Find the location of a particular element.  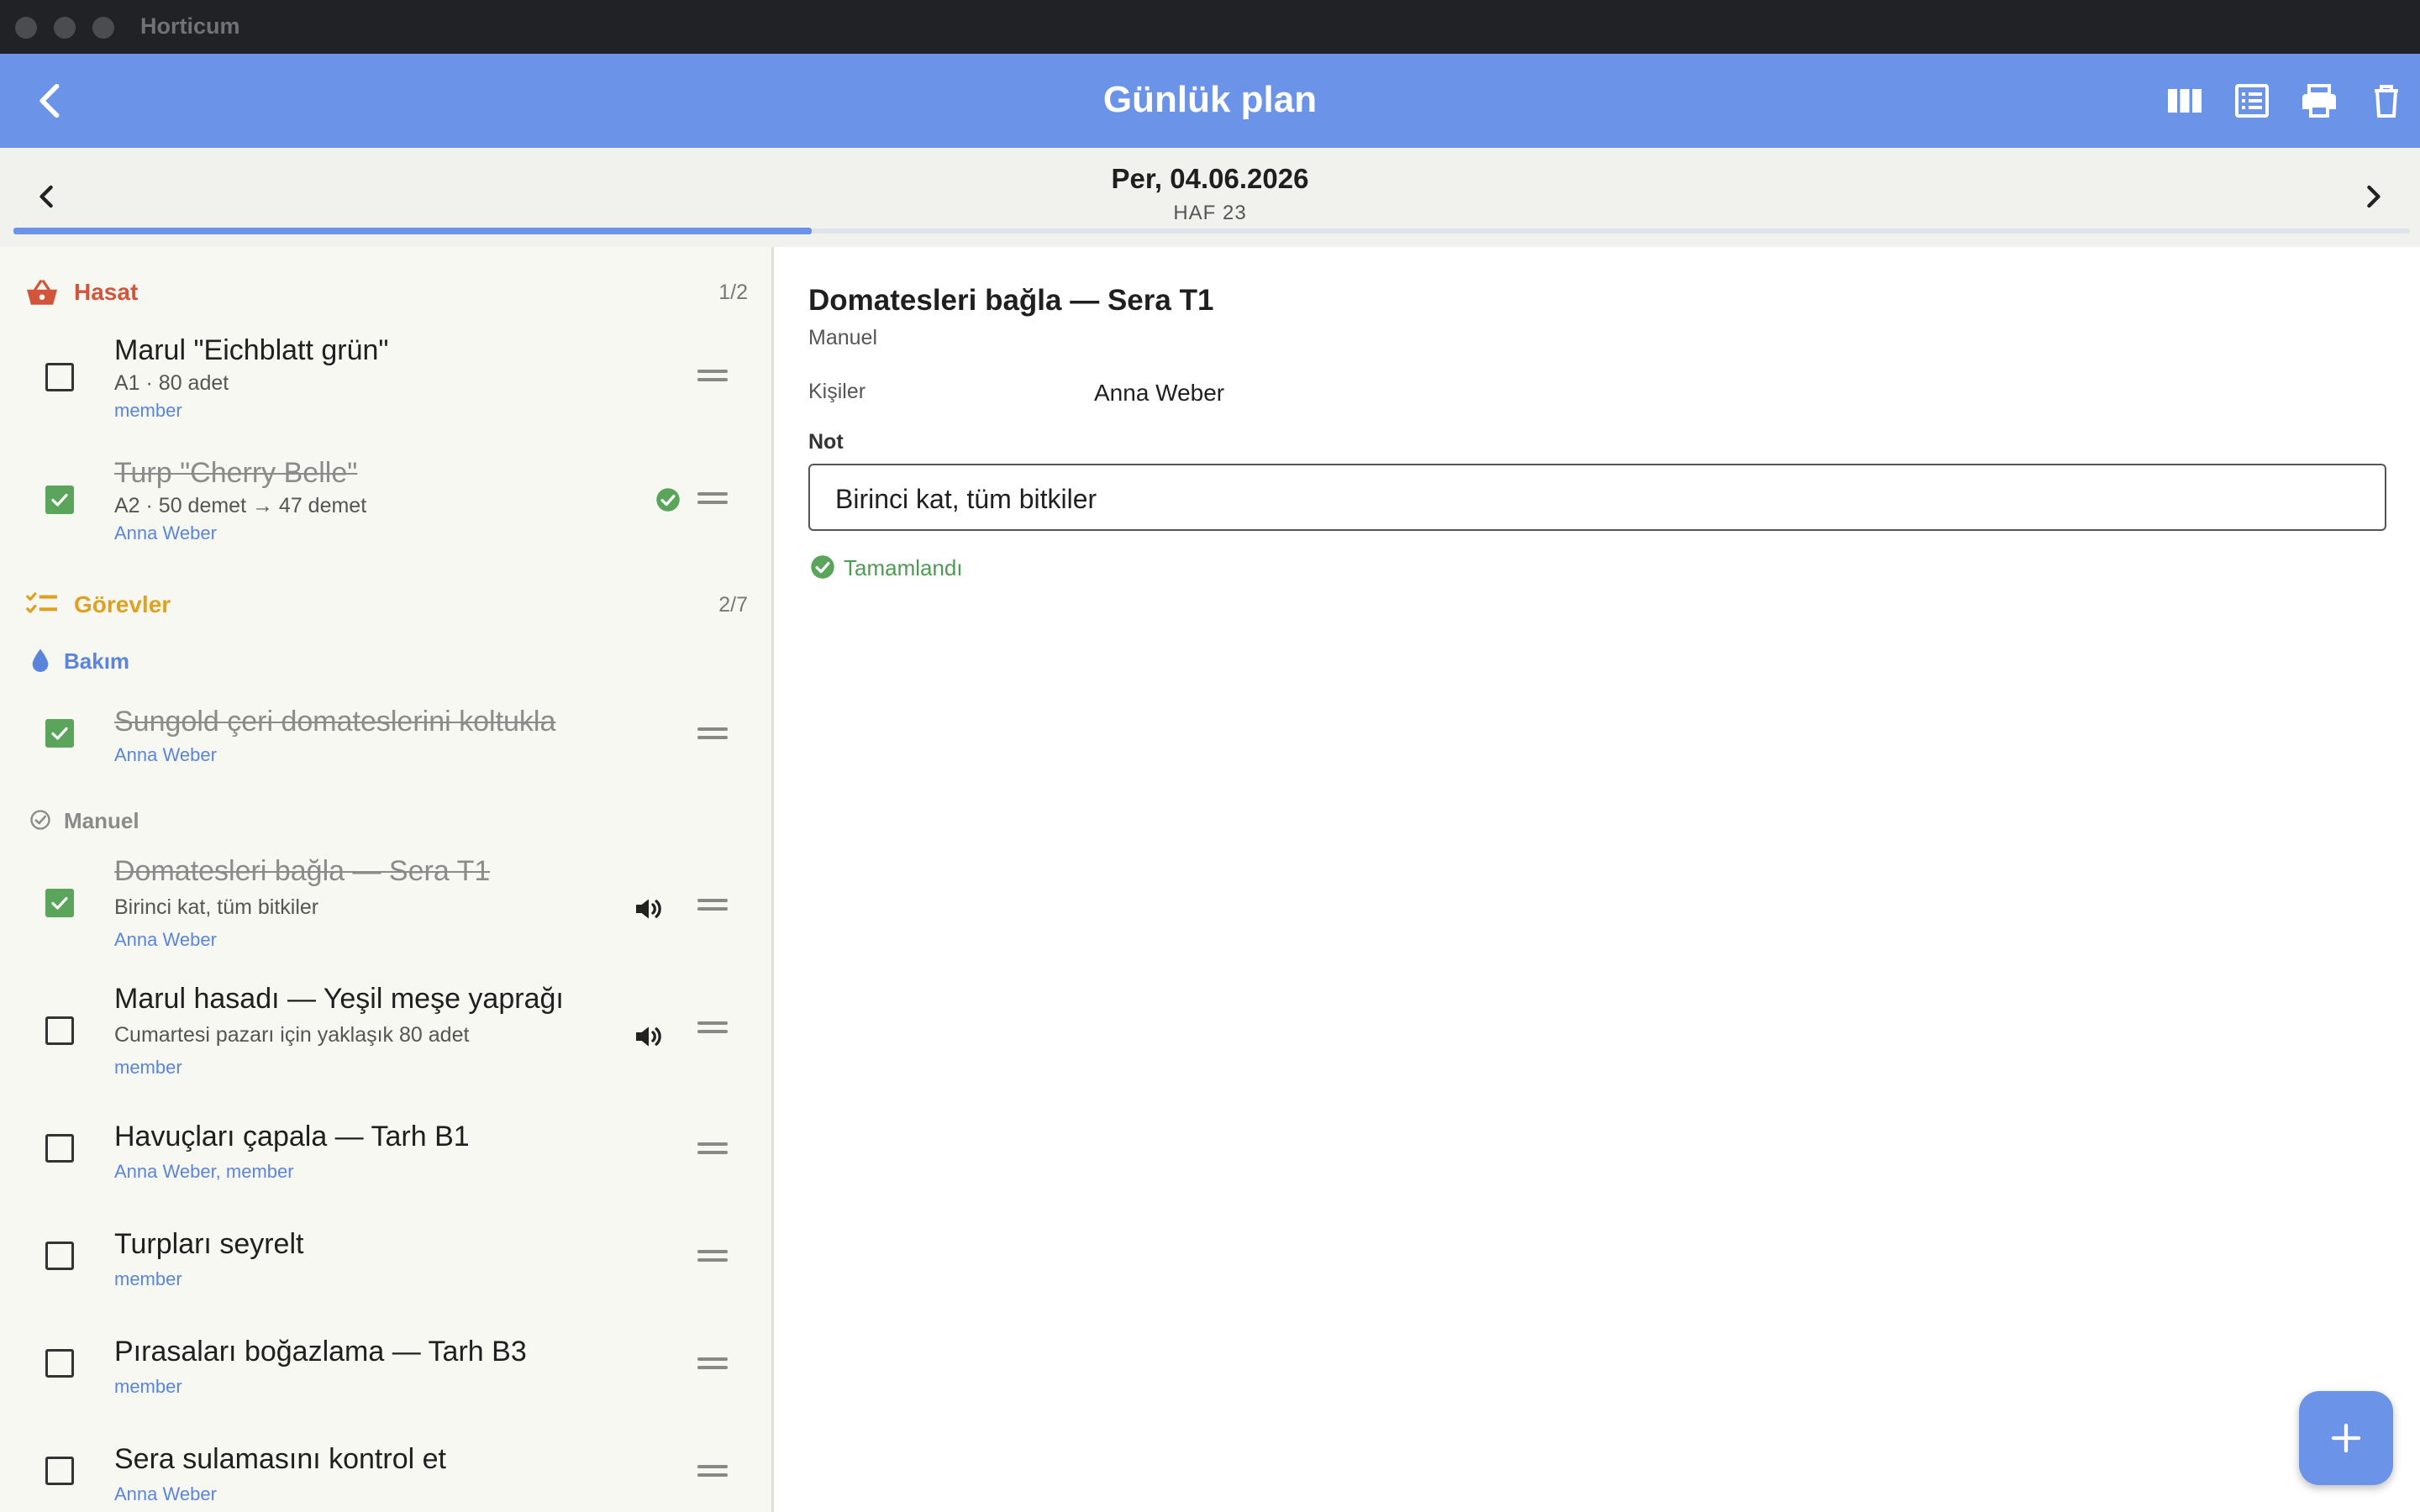

columns-view-icon is located at coordinates (2185, 101).